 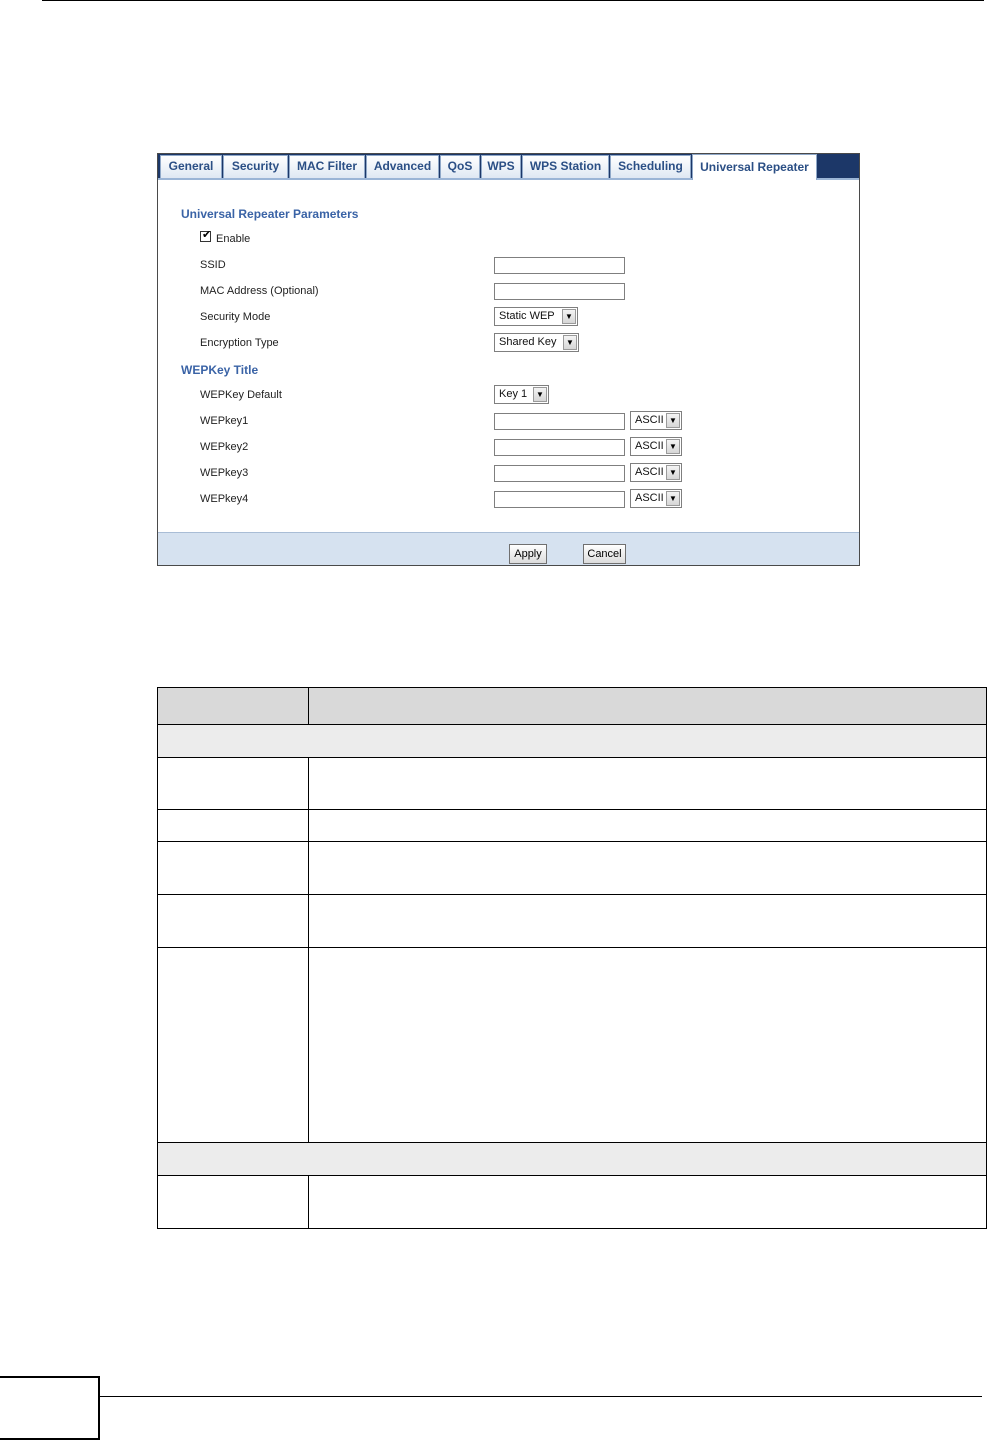 I want to click on tab-security: Security, so click(x=255, y=166).